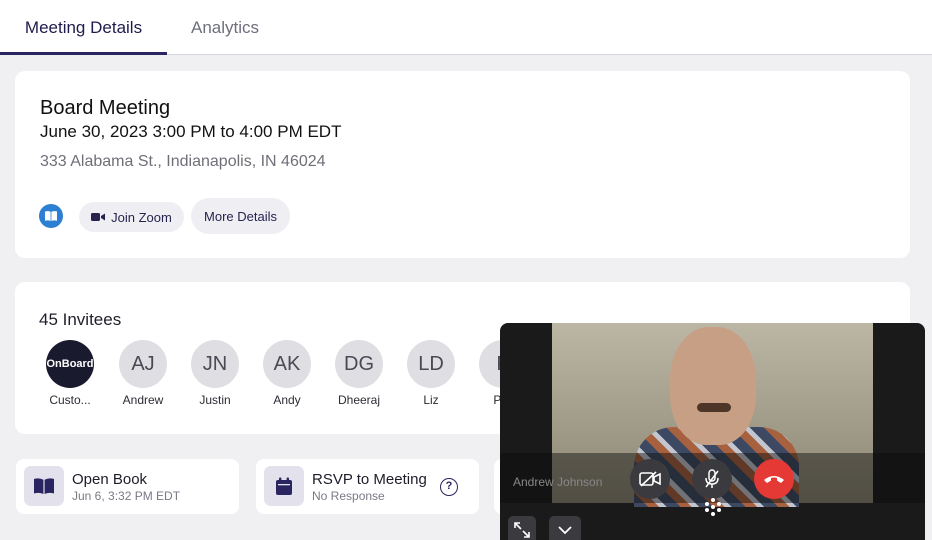  What do you see at coordinates (191, 131) in the screenshot?
I see `meeting-datetime: June 30, 2023 3:00 PM to 4:00 PM EDT` at bounding box center [191, 131].